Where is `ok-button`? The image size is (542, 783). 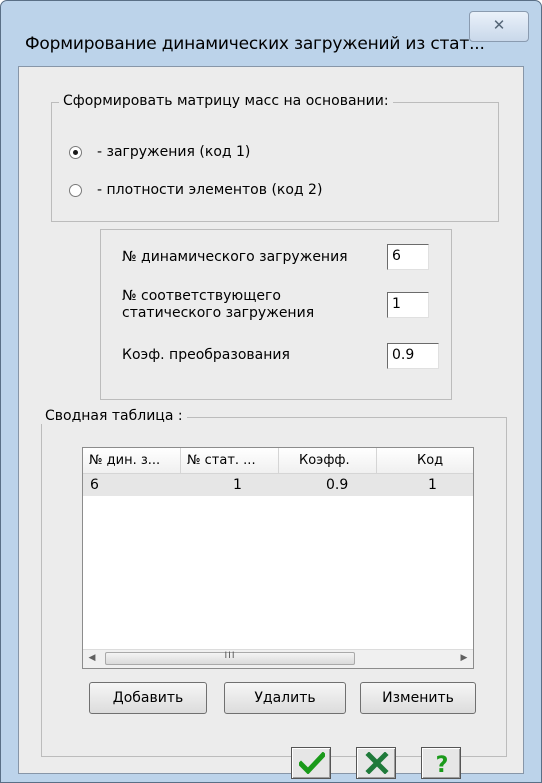
ok-button is located at coordinates (311, 763).